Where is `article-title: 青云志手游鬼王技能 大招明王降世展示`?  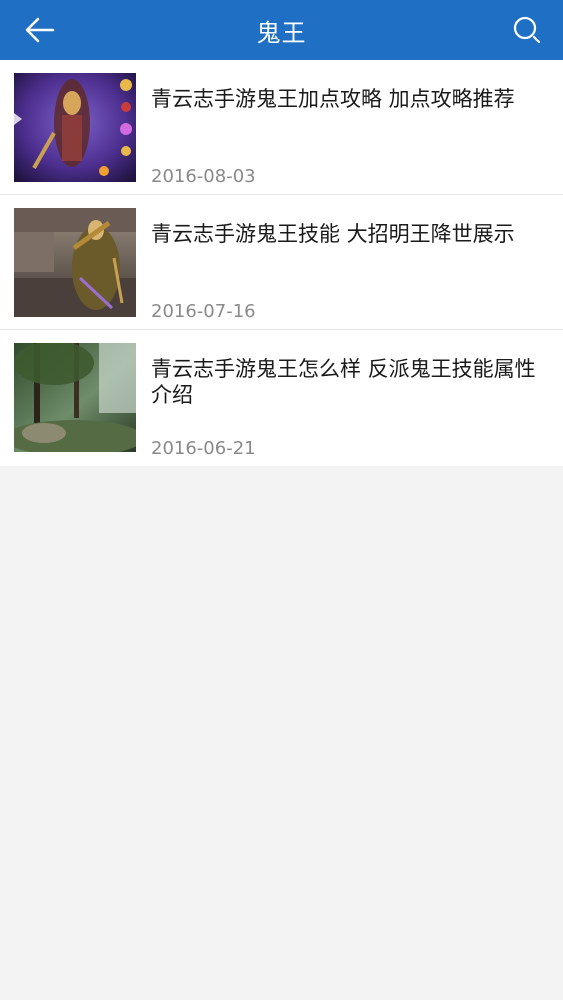 article-title: 青云志手游鬼王技能 大招明王降世展示 is located at coordinates (333, 234).